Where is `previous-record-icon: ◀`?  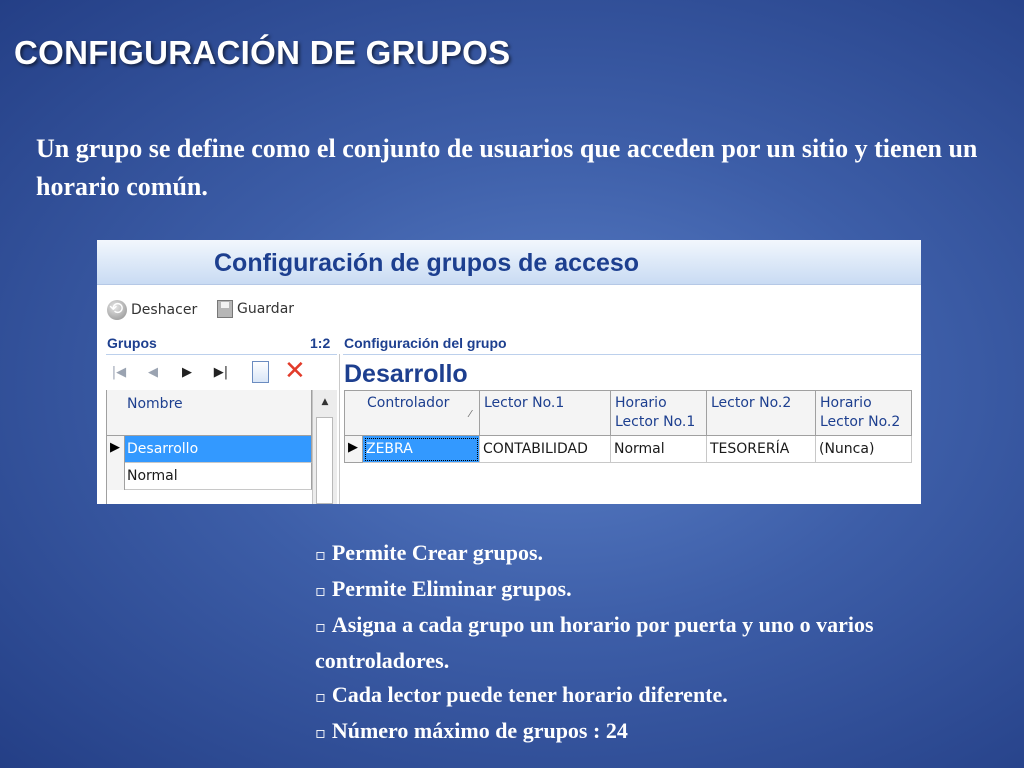 previous-record-icon: ◀ is located at coordinates (153, 373).